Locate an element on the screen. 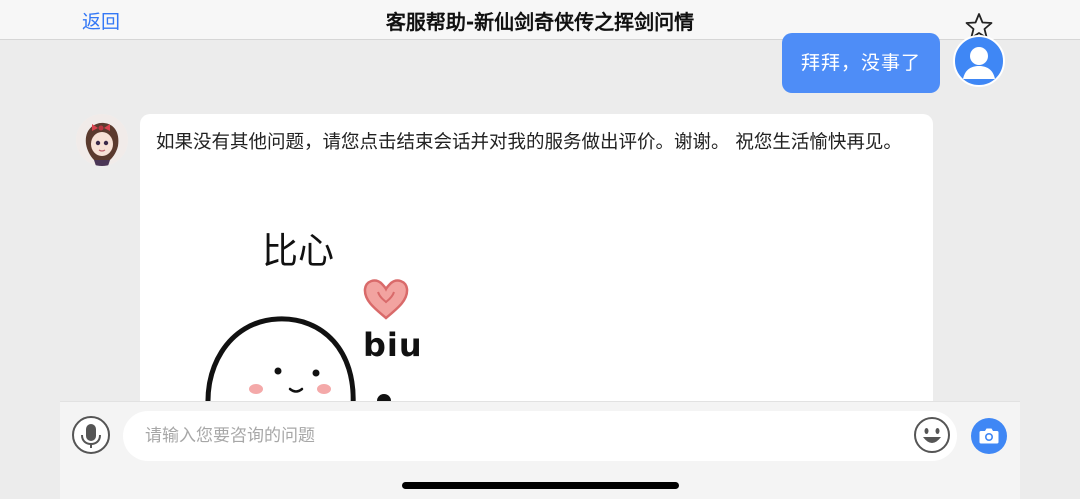 Image resolution: width=1080 pixels, height=499 pixels. message-input is located at coordinates (540, 436).